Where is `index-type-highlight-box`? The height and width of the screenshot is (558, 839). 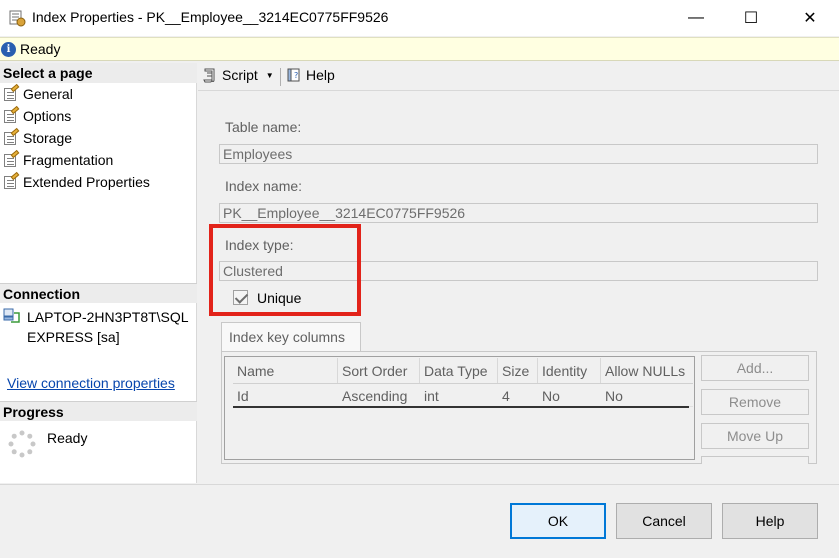
index-type-highlight-box is located at coordinates (285, 270).